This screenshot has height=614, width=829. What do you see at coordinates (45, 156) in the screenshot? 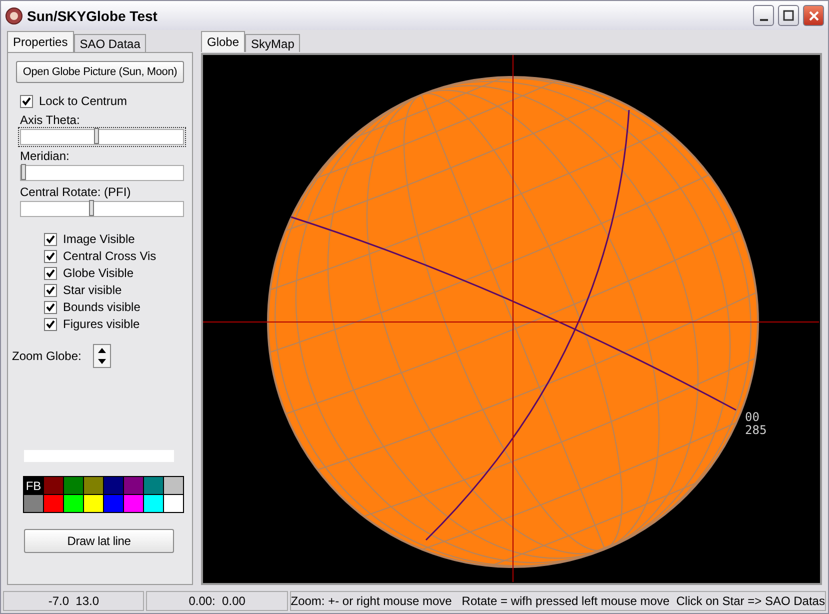
I see `slider-label: Meridian:` at bounding box center [45, 156].